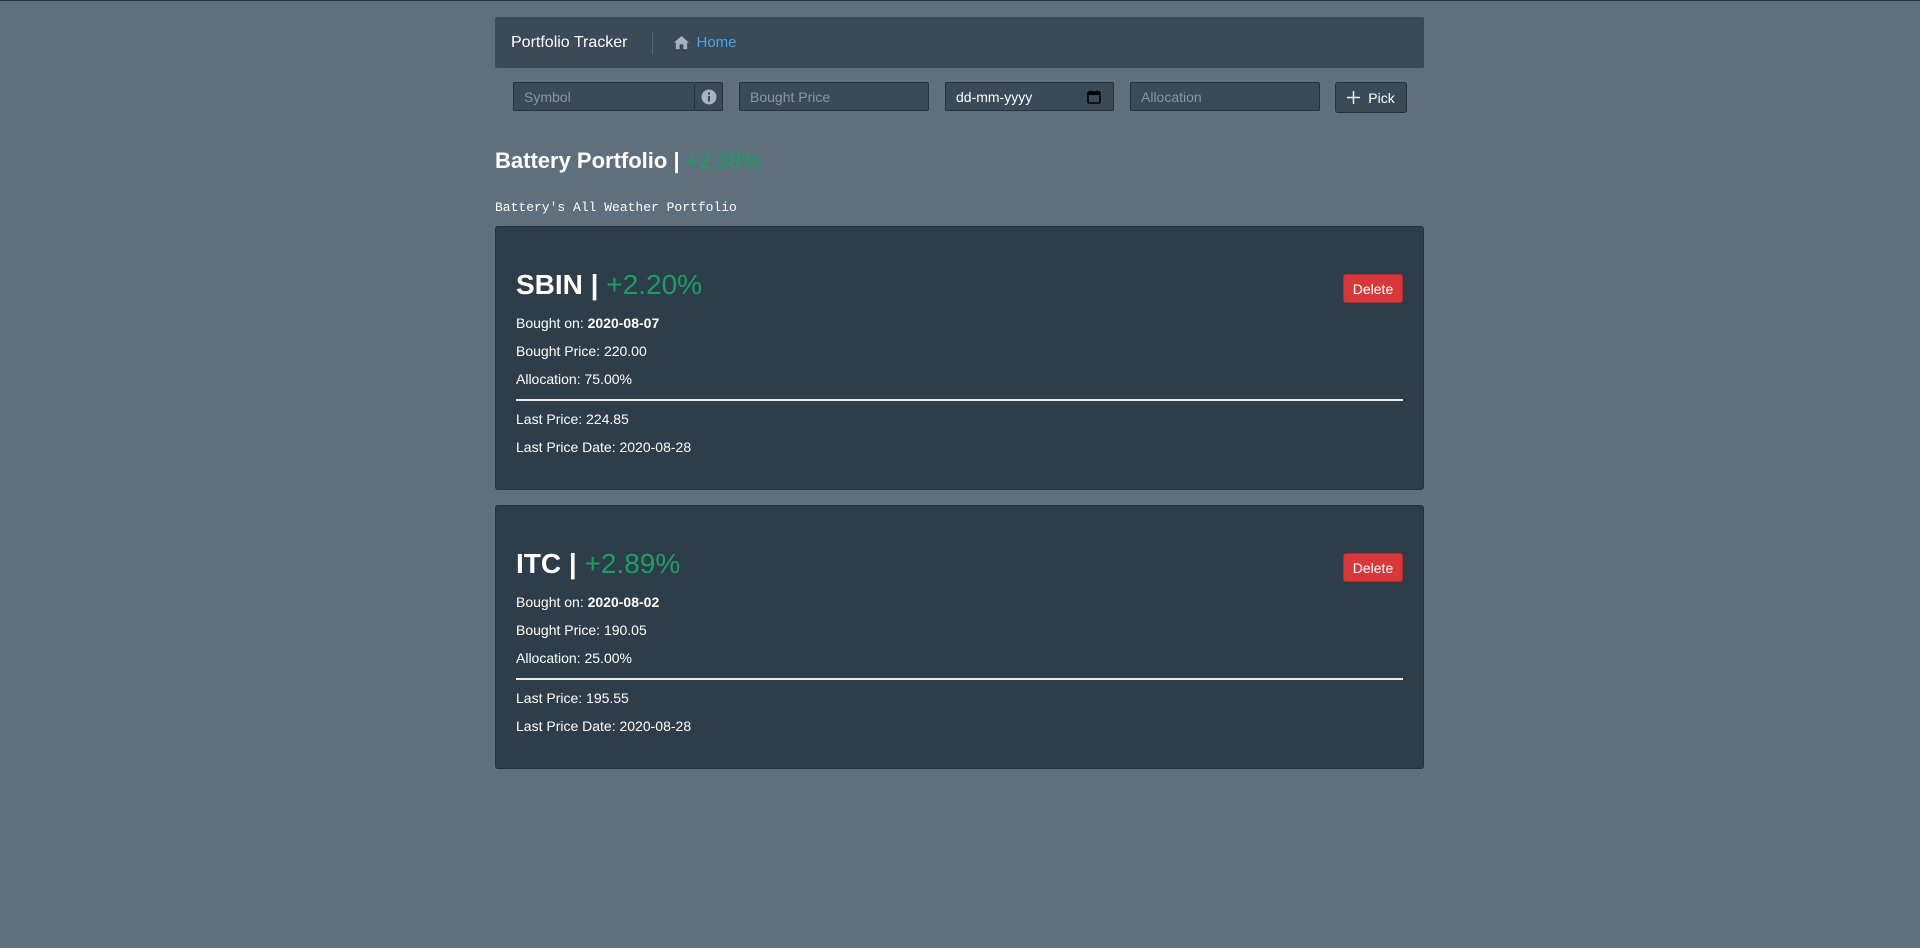 The width and height of the screenshot is (1920, 948). I want to click on allocation-input, so click(1225, 96).